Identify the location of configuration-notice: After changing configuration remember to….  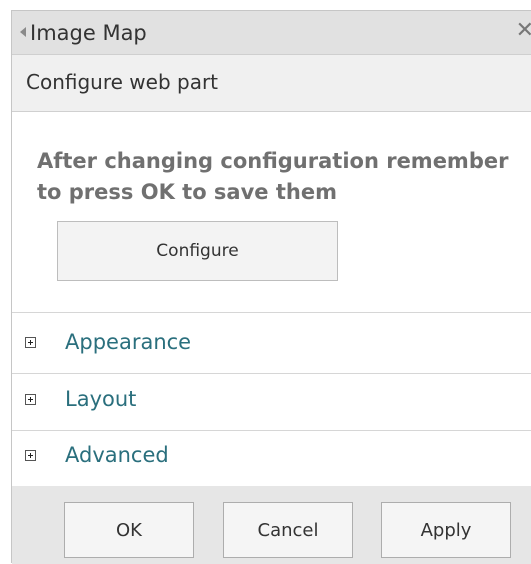
(273, 176).